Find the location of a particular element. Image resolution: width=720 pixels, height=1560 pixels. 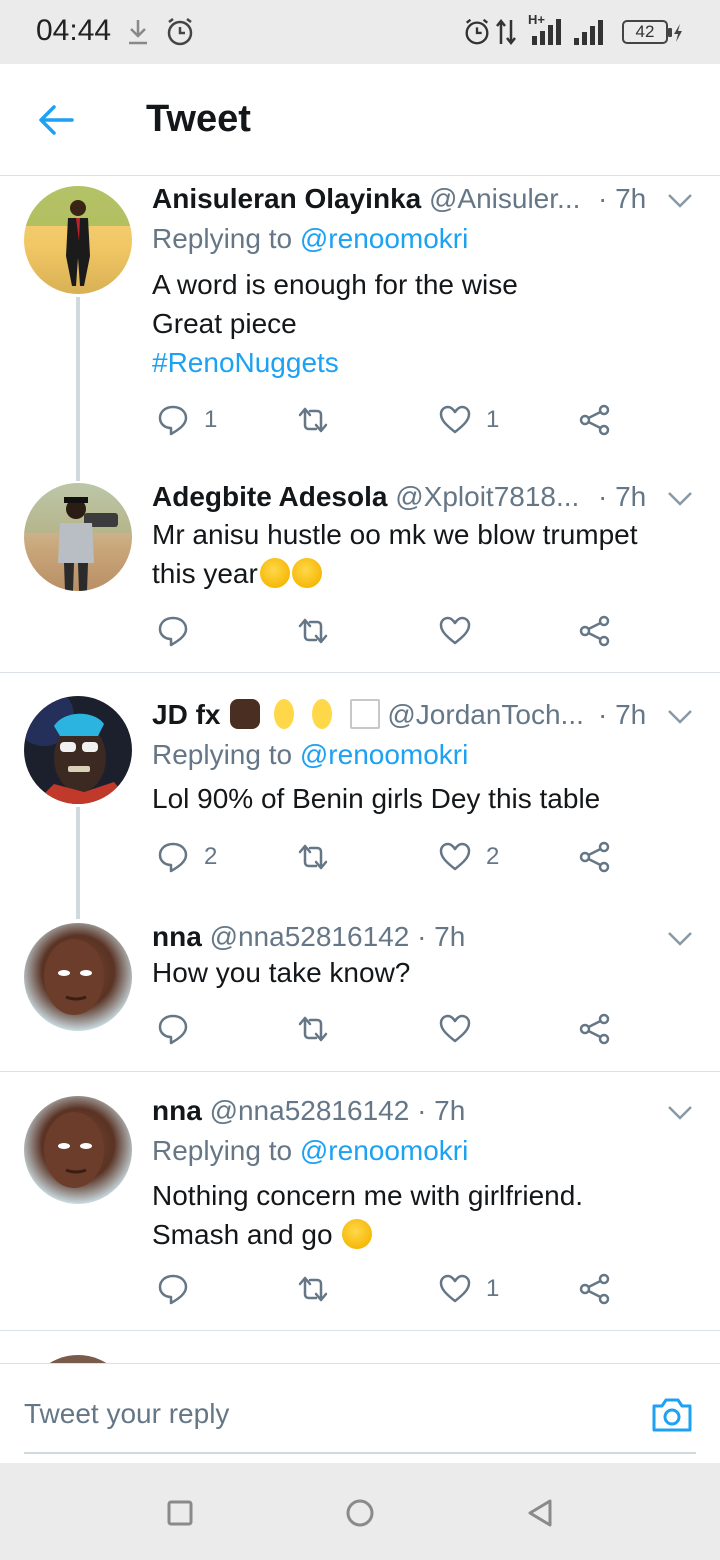

reply-button: 1 is located at coordinates (186, 420).